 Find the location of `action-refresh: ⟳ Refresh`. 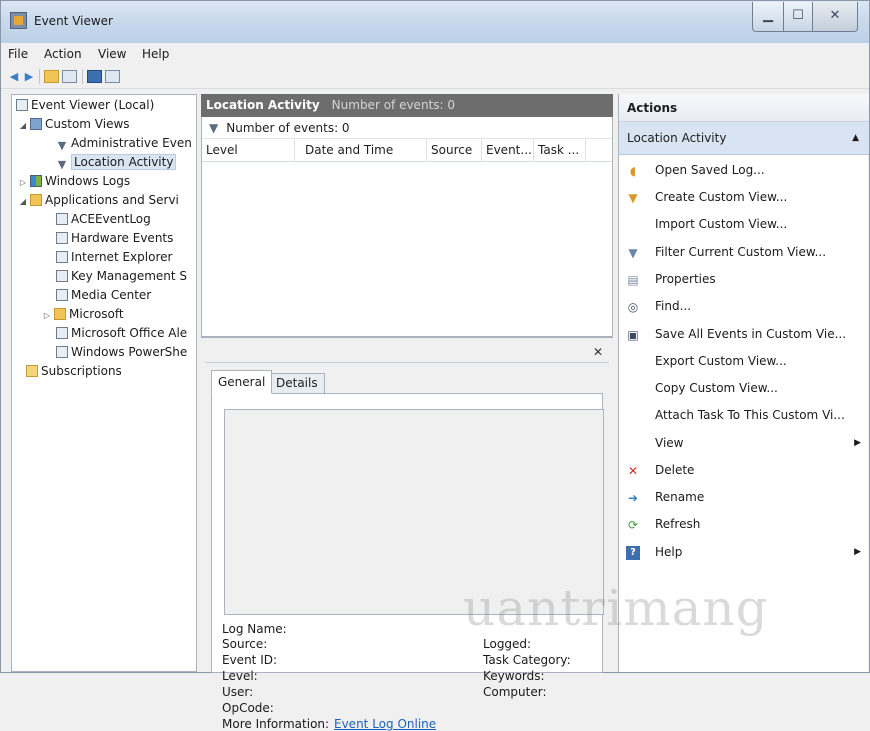

action-refresh: ⟳ Refresh is located at coordinates (744, 524).